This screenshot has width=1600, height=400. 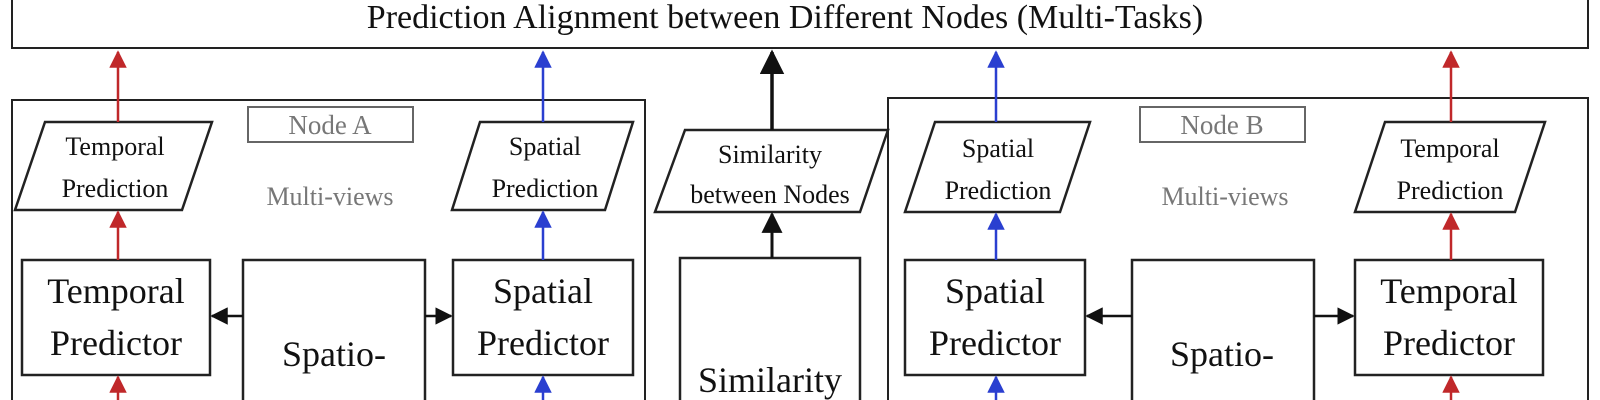 What do you see at coordinates (770, 380) in the screenshot?
I see `similarity-module-label: Similarity` at bounding box center [770, 380].